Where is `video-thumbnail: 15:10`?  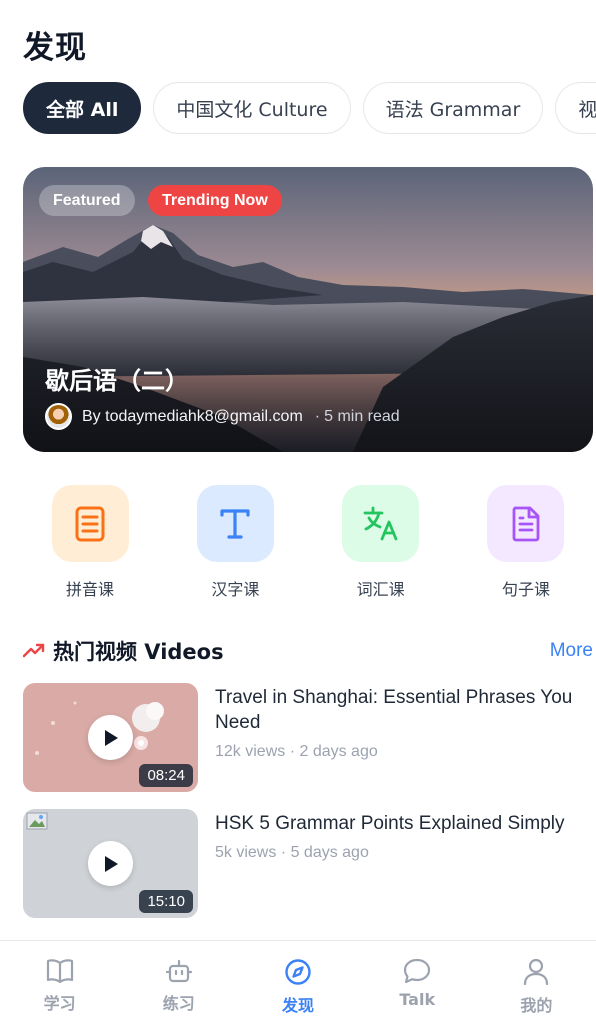 video-thumbnail: 15:10 is located at coordinates (110, 863).